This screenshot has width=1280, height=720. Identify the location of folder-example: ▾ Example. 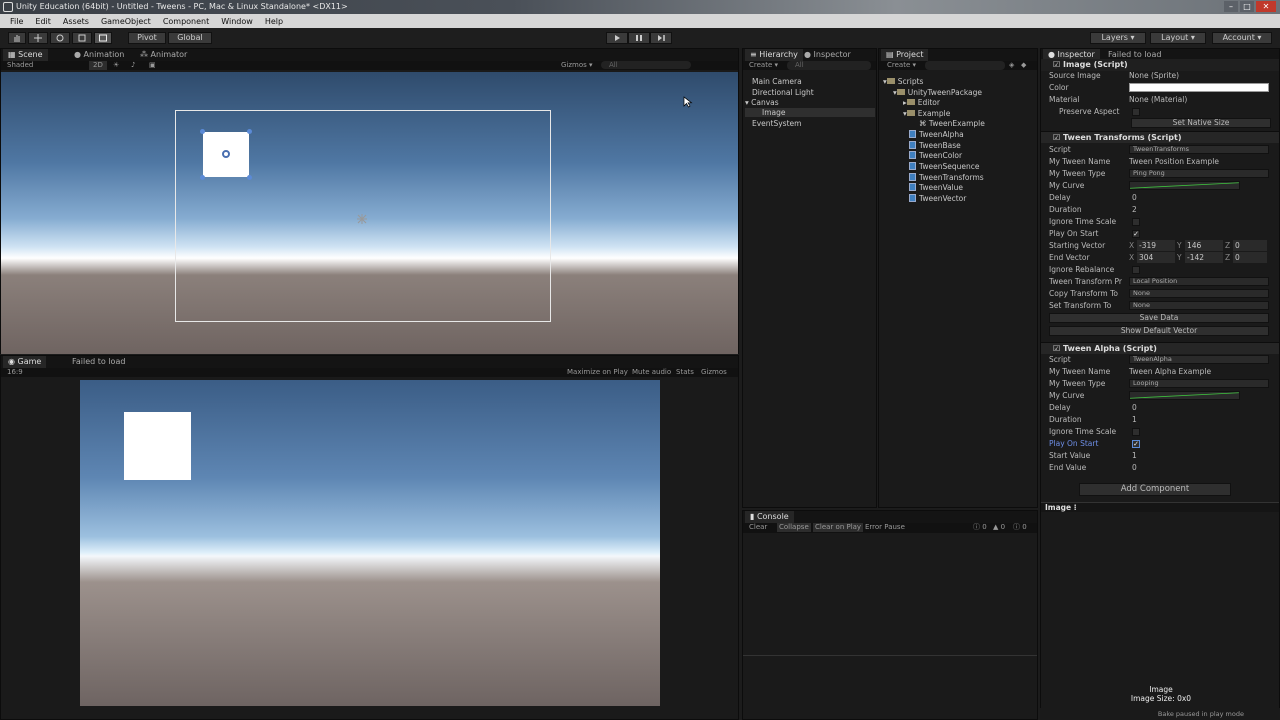
(926, 113).